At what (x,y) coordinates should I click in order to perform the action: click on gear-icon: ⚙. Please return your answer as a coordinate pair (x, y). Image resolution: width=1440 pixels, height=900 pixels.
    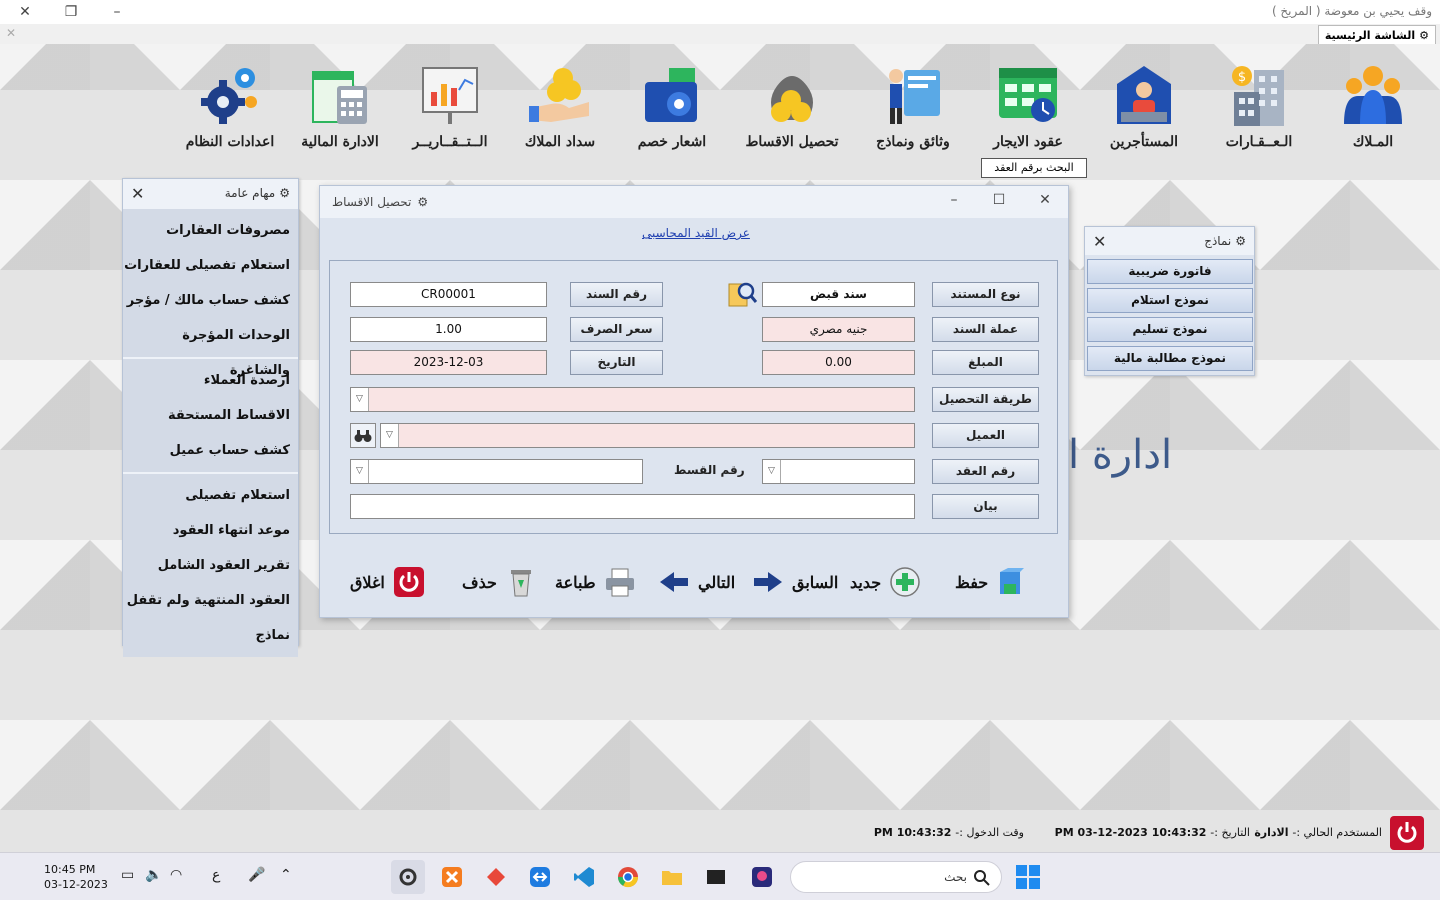
    Looking at the image, I should click on (1424, 35).